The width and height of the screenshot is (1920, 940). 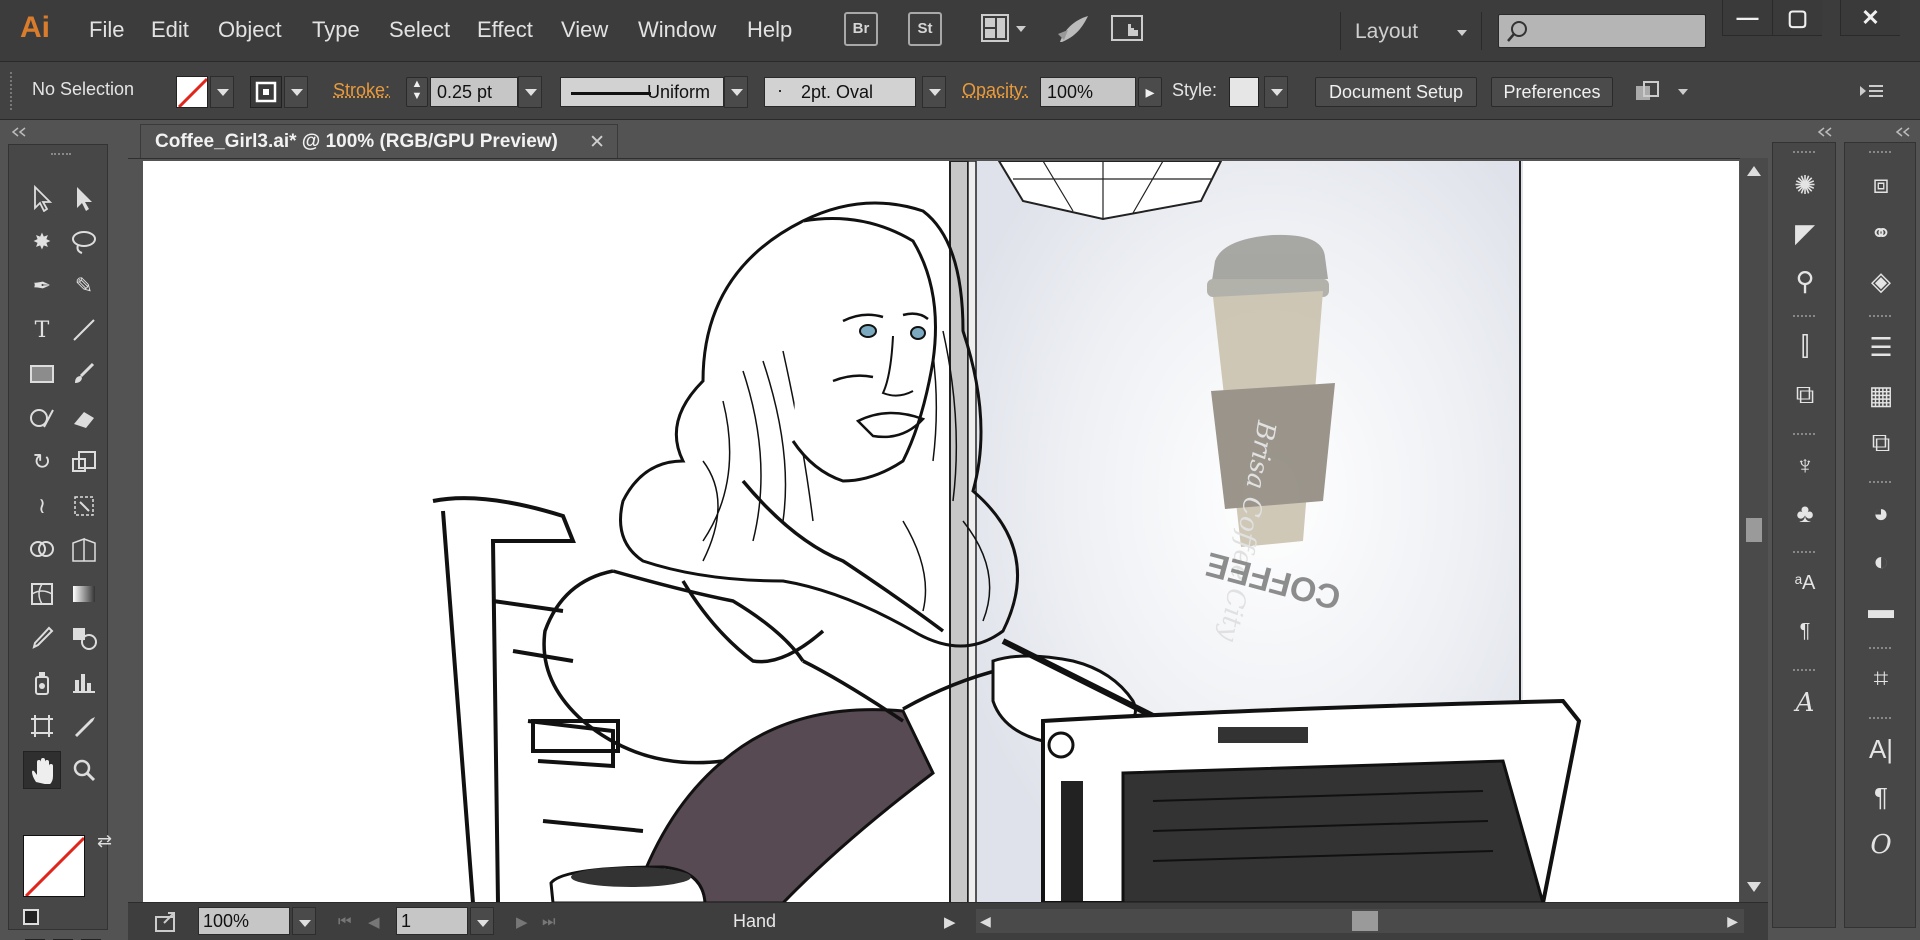 What do you see at coordinates (474, 92) in the screenshot?
I see `stroke-weight-field: 0.25 pt` at bounding box center [474, 92].